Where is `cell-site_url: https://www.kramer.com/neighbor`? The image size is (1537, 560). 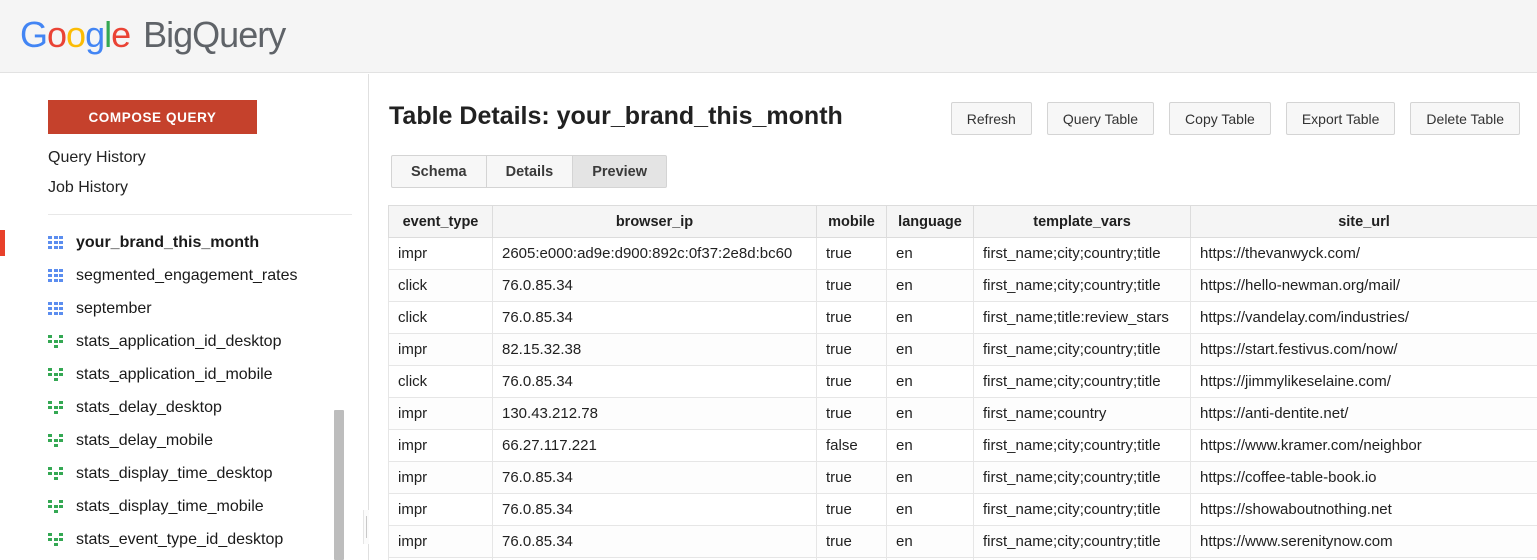 cell-site_url: https://www.kramer.com/neighbor is located at coordinates (1363, 445).